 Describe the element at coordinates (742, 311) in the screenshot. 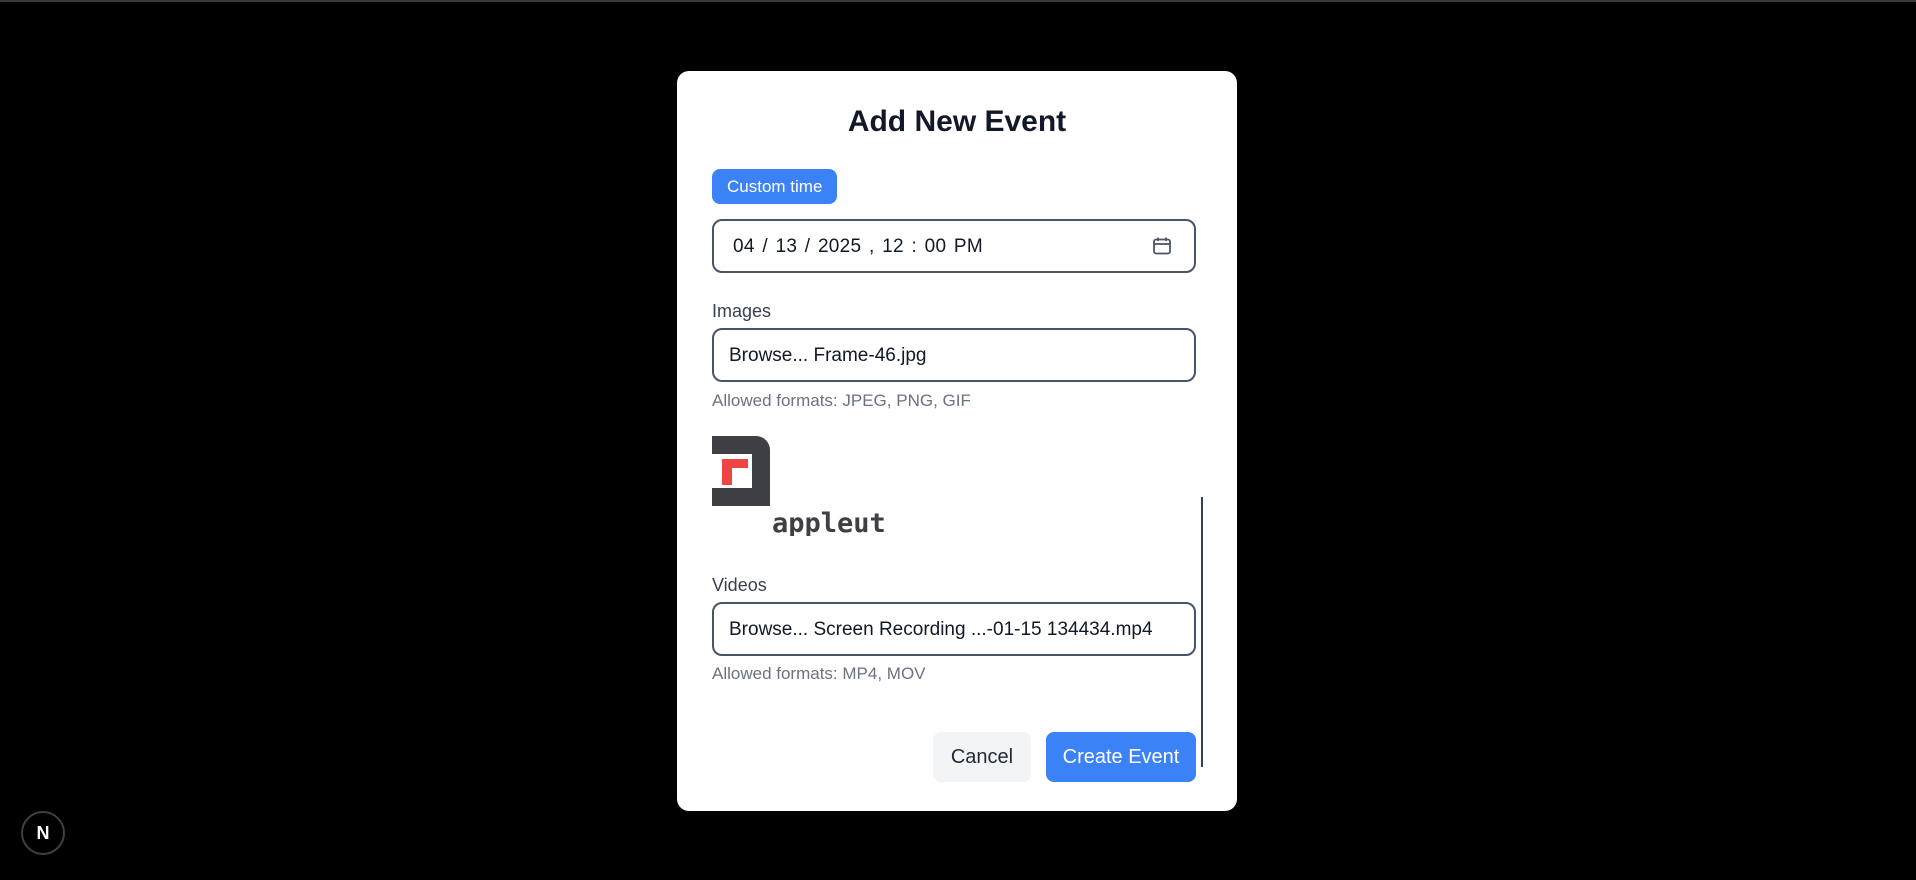

I see `images-label: Images` at that location.